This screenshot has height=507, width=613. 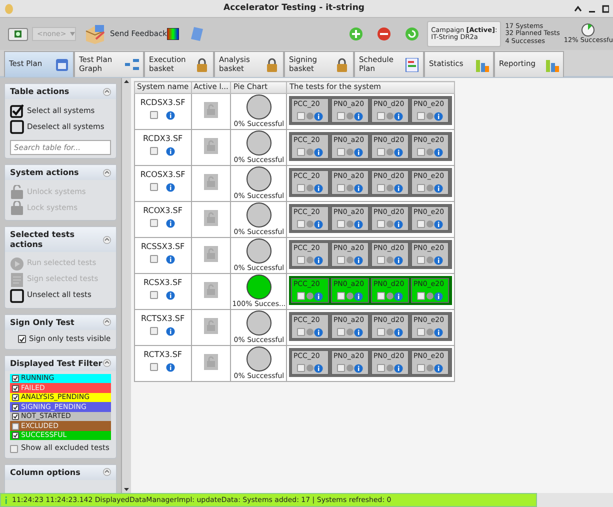 What do you see at coordinates (62, 65) in the screenshot?
I see `calendar-icon` at bounding box center [62, 65].